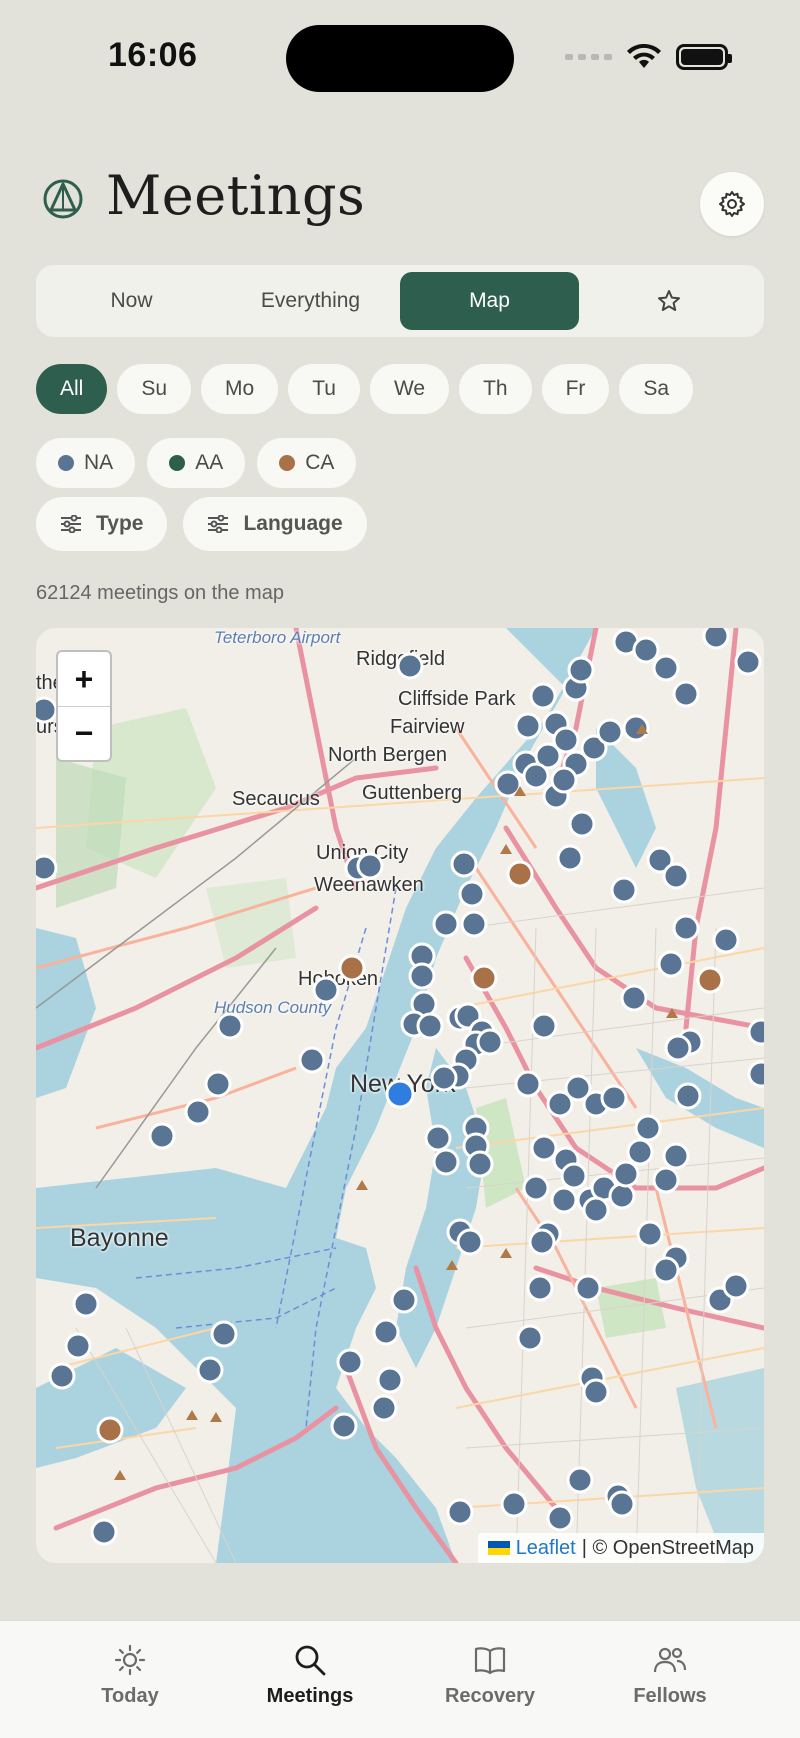  What do you see at coordinates (498, 1548) in the screenshot?
I see `ukraine-flag-icon` at bounding box center [498, 1548].